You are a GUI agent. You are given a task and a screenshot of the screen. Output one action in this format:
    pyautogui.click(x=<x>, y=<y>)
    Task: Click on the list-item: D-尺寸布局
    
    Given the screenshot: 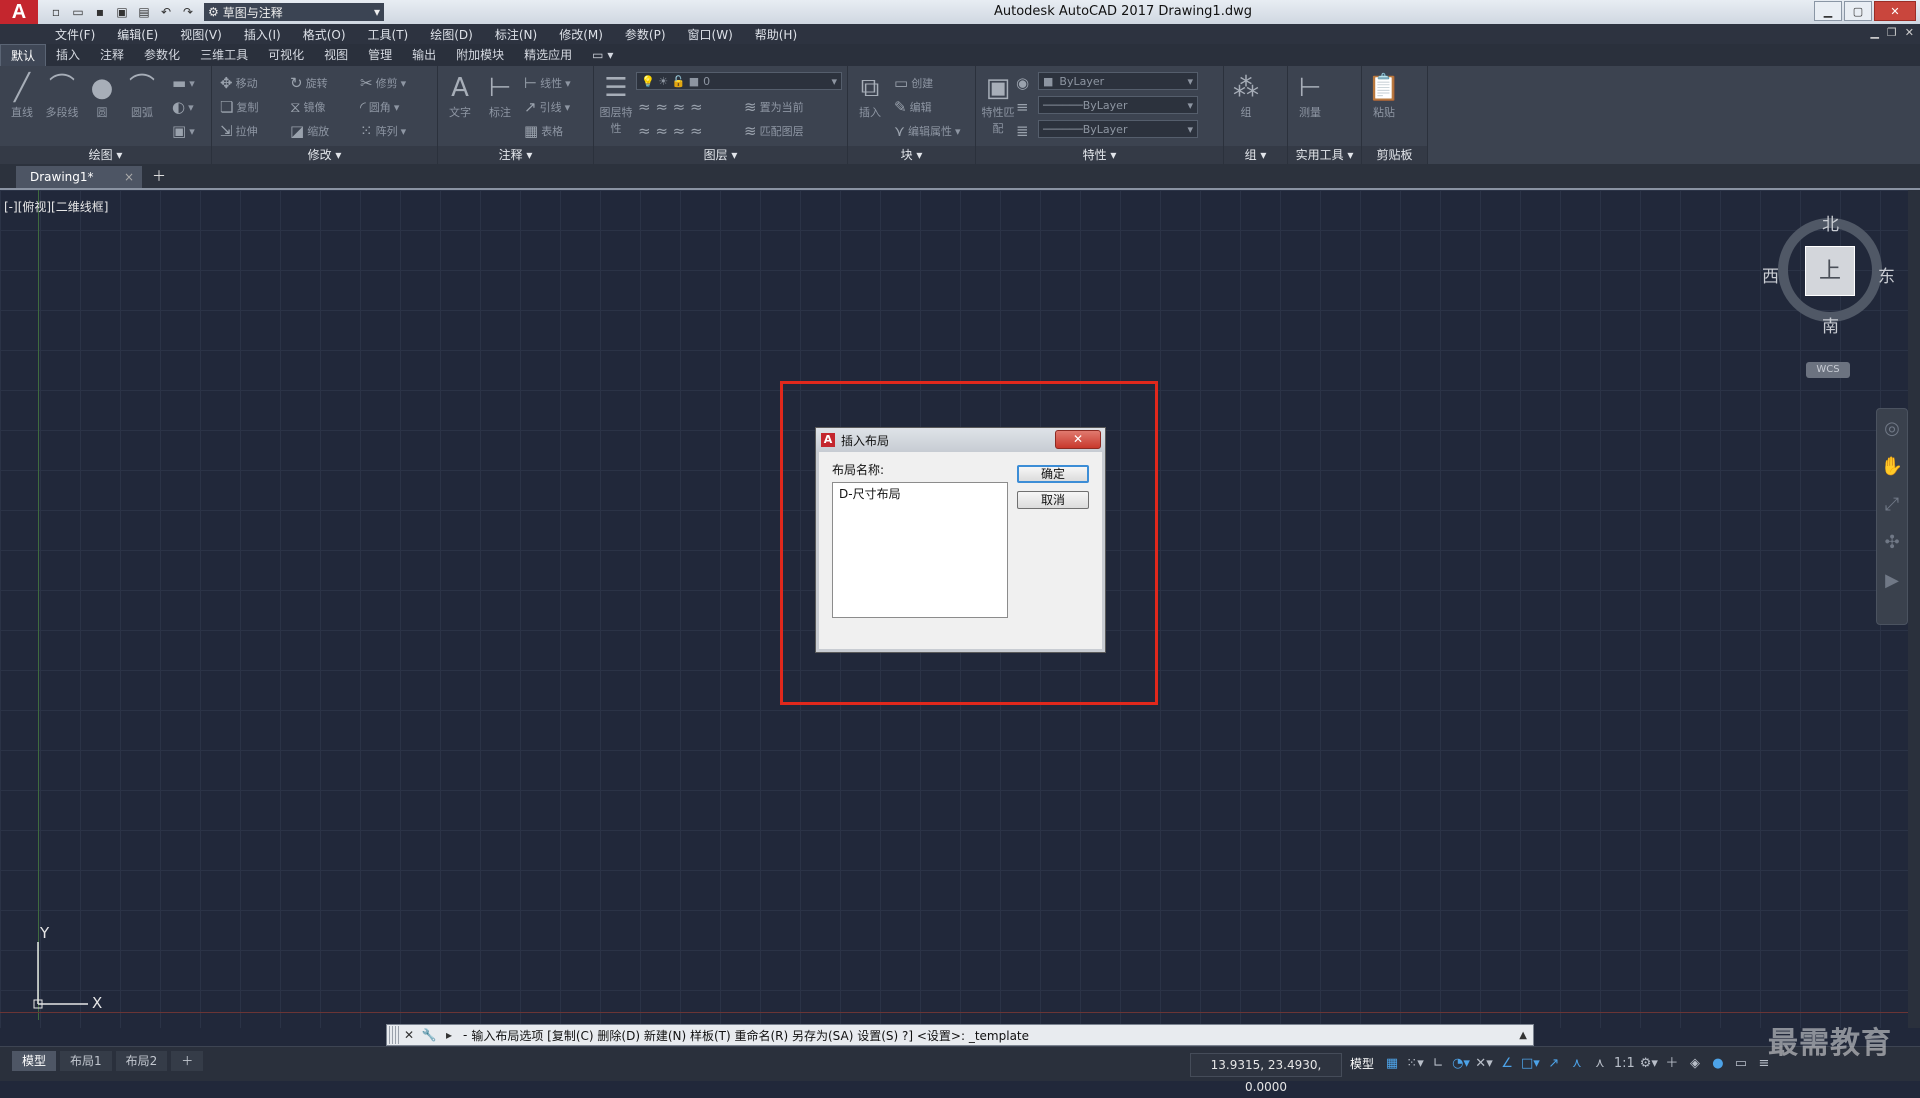 What is the action you would take?
    pyautogui.click(x=920, y=493)
    